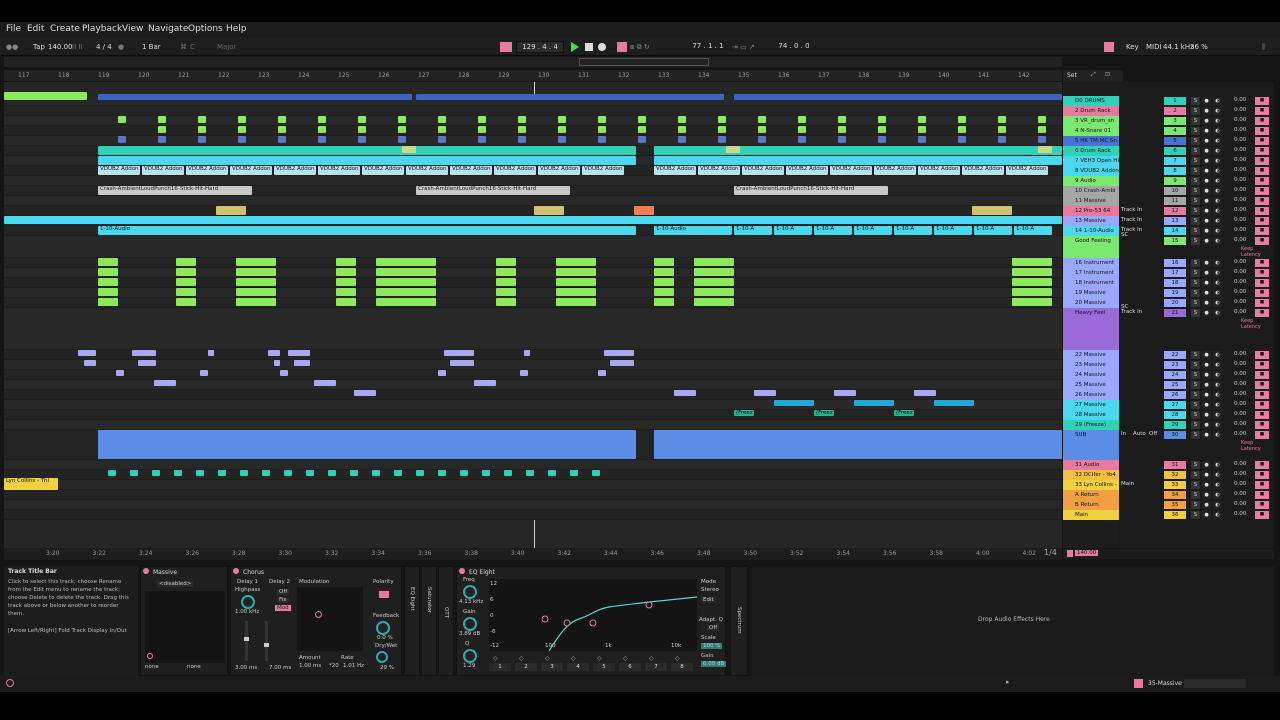  Describe the element at coordinates (1091, 355) in the screenshot. I see `track-header: 22 Massive` at that location.